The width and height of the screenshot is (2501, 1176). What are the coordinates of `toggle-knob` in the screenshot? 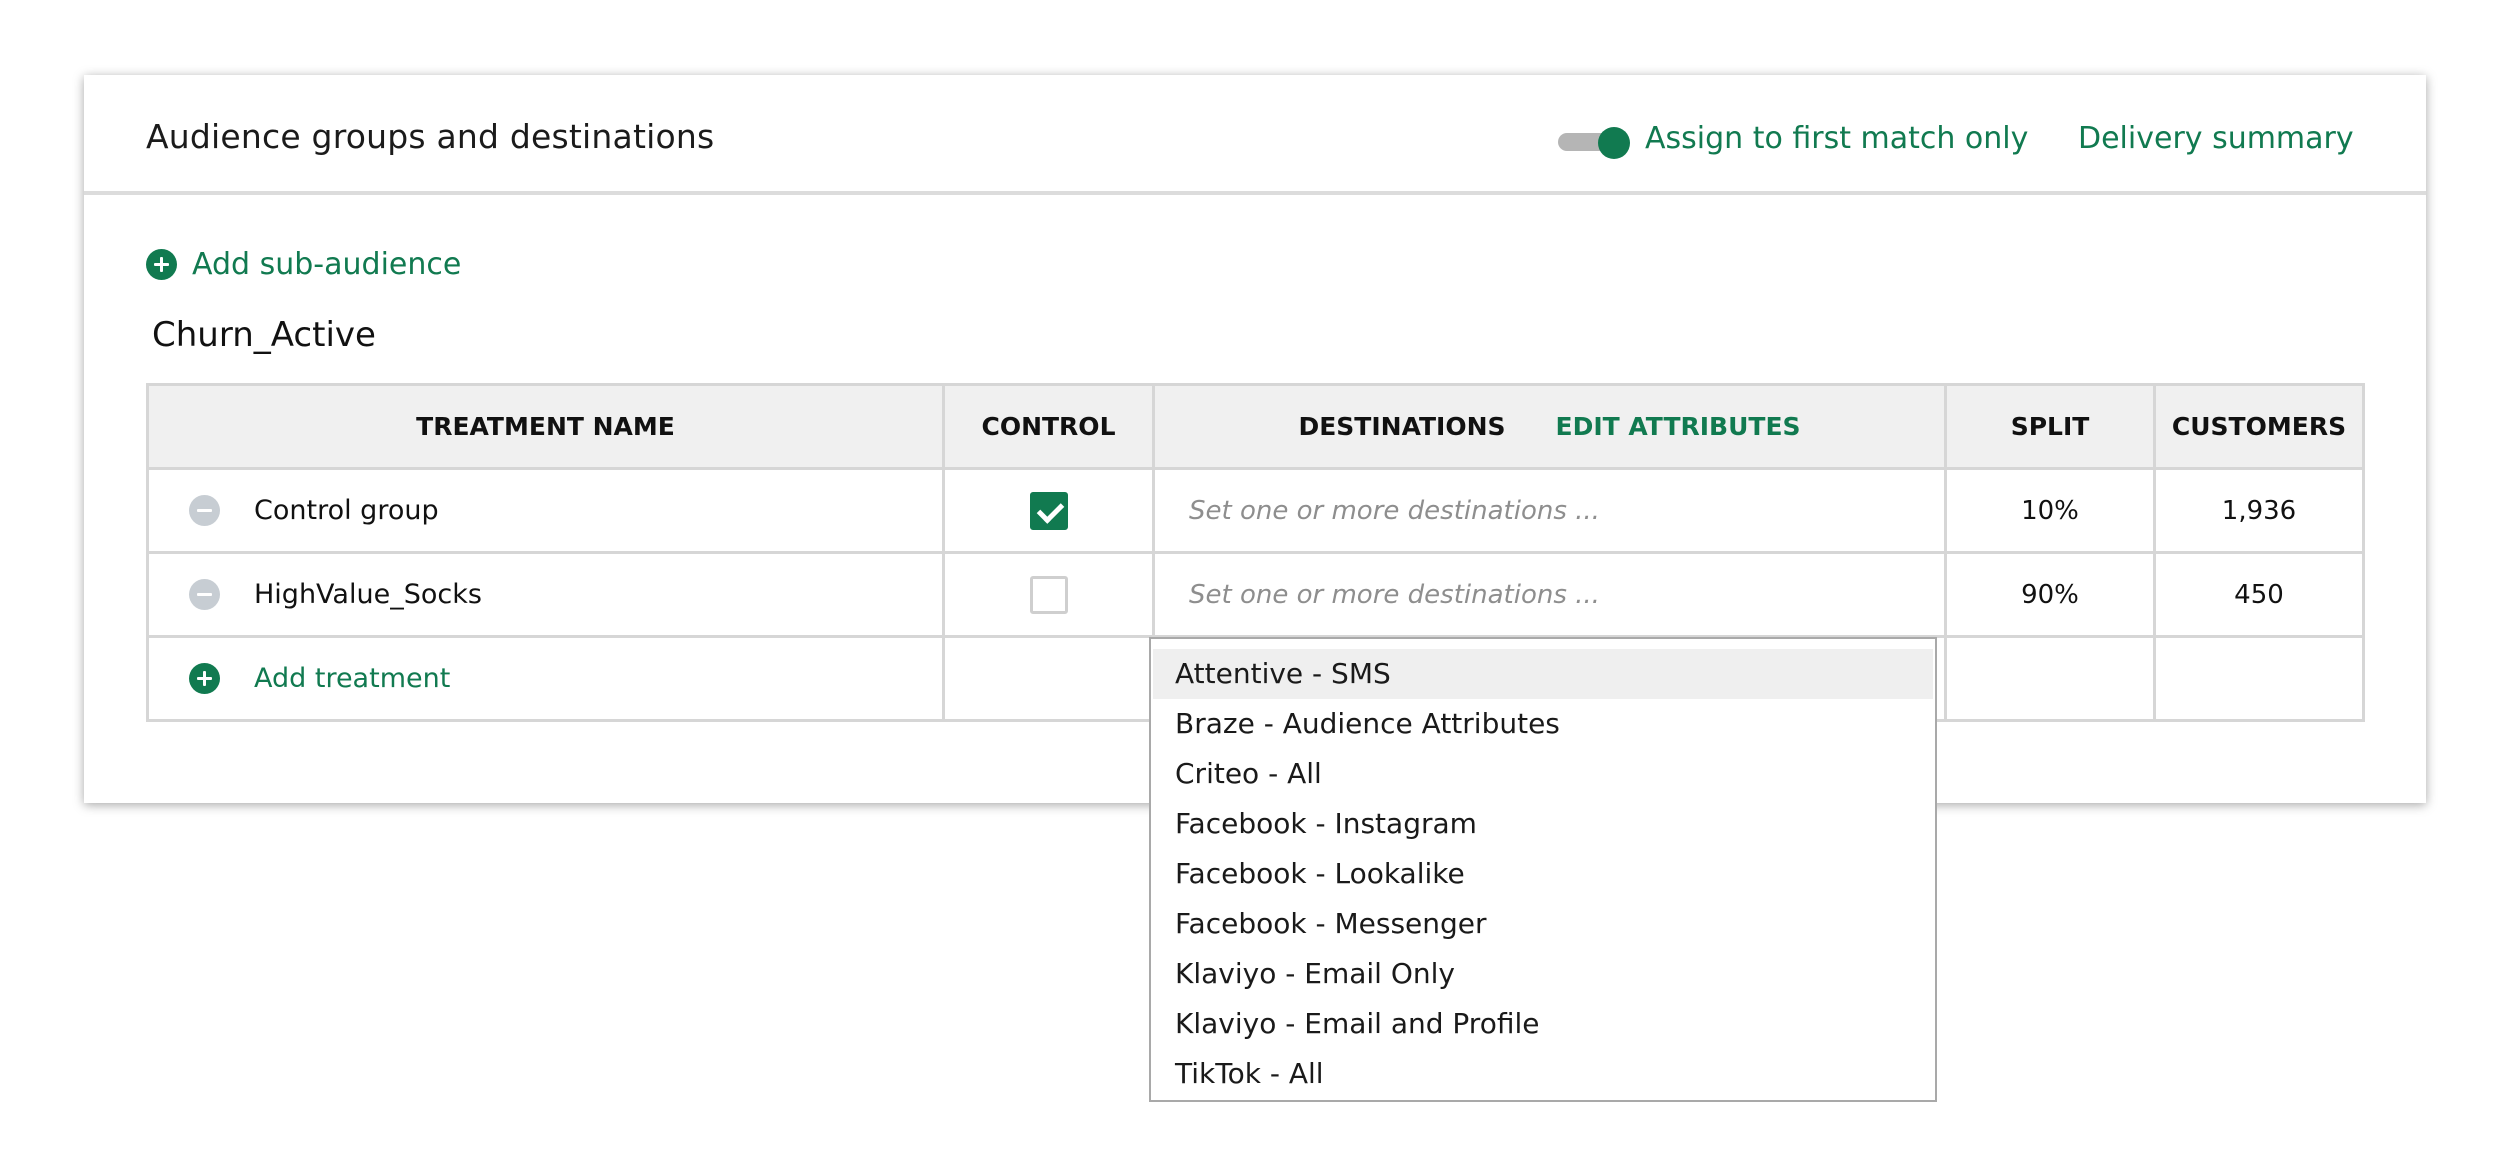 It's located at (1614, 143).